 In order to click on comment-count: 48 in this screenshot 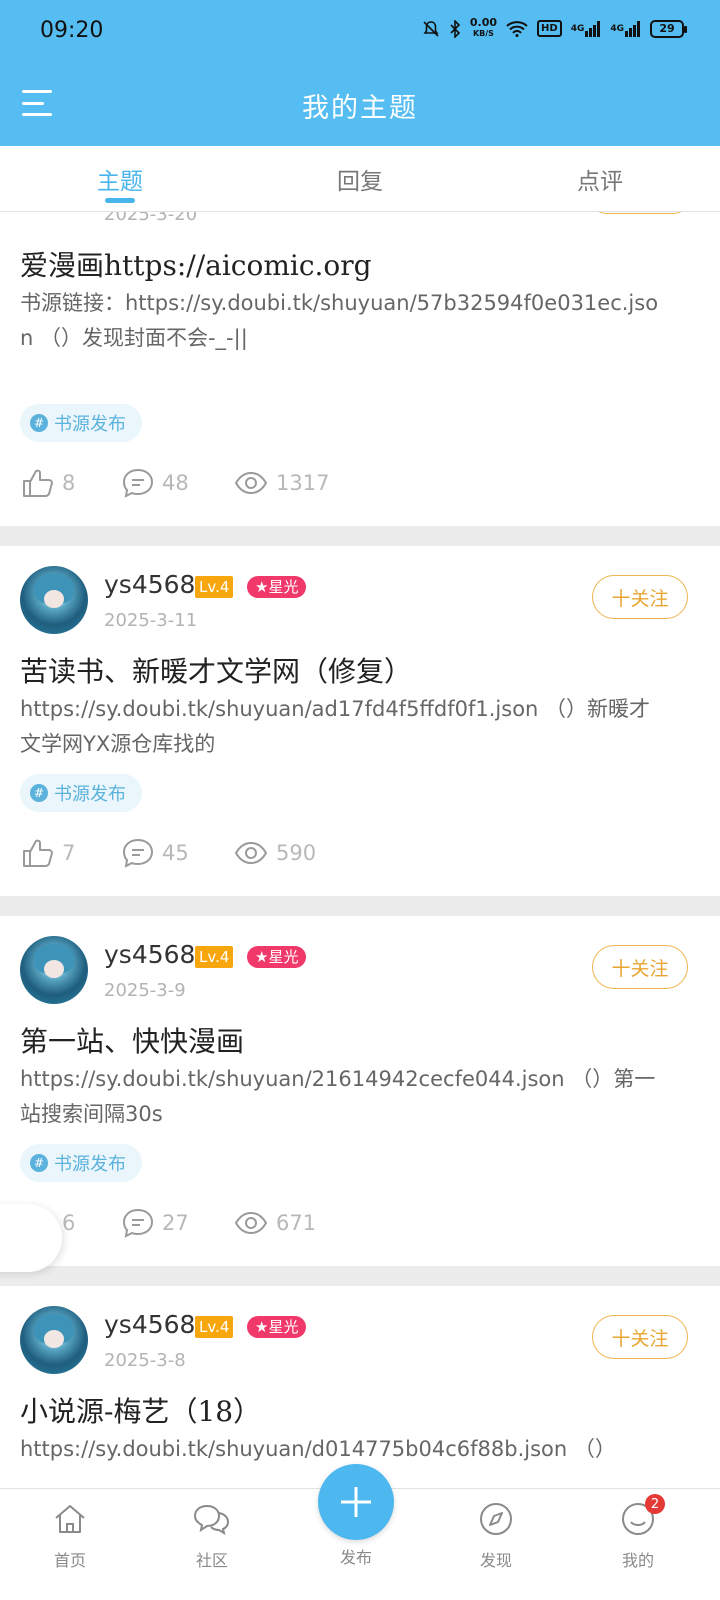, I will do `click(175, 483)`.